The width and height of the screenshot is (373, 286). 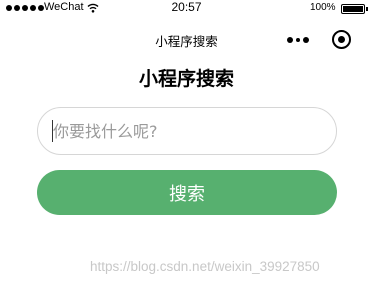 I want to click on nav-title: 小程序搜索, so click(x=186, y=41).